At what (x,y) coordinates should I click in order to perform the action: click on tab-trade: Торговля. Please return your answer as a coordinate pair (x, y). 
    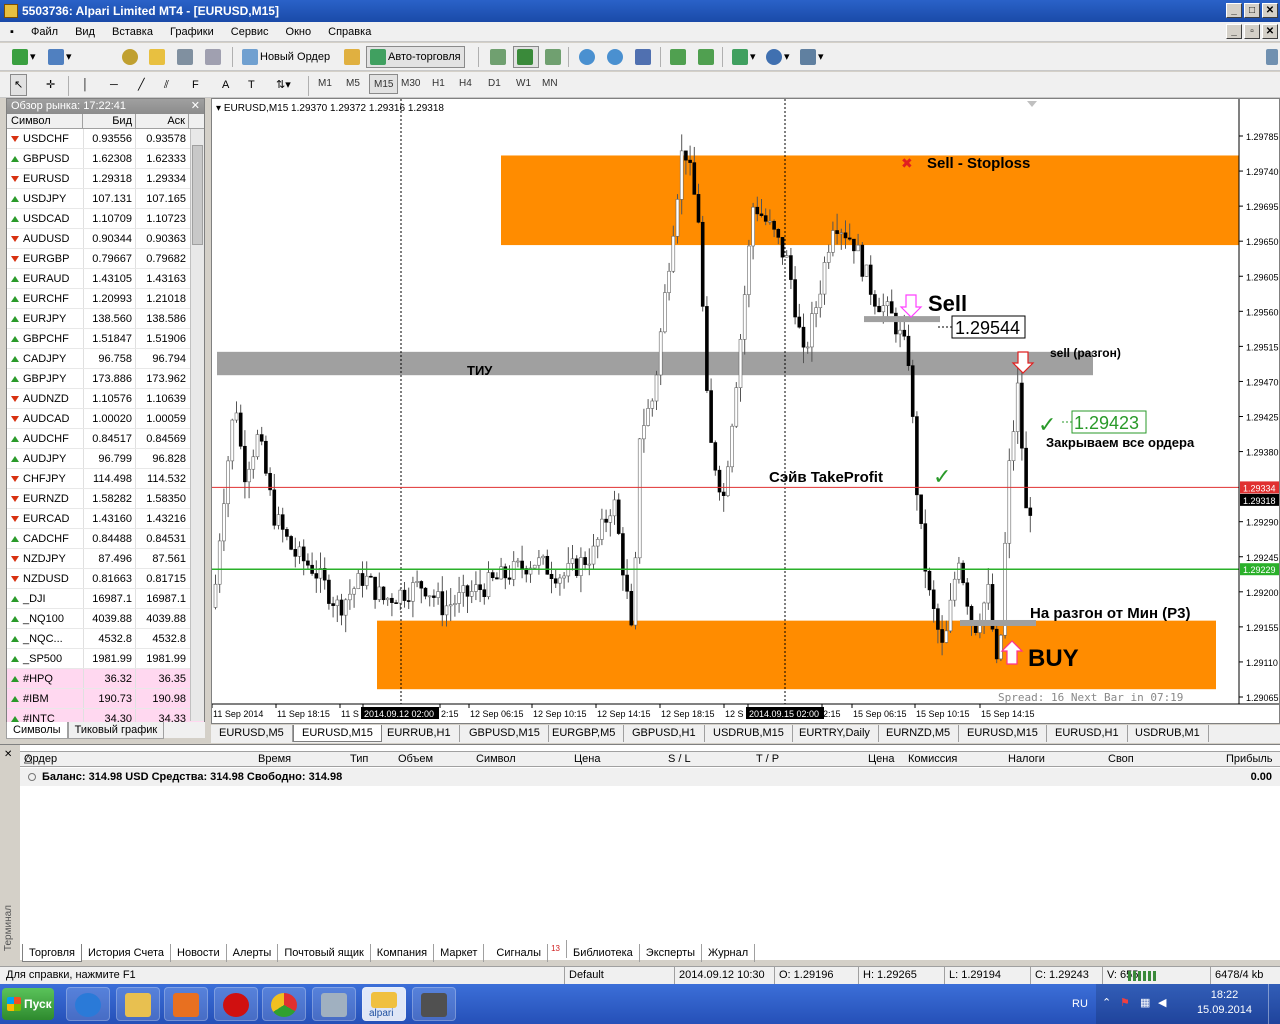
    Looking at the image, I should click on (52, 952).